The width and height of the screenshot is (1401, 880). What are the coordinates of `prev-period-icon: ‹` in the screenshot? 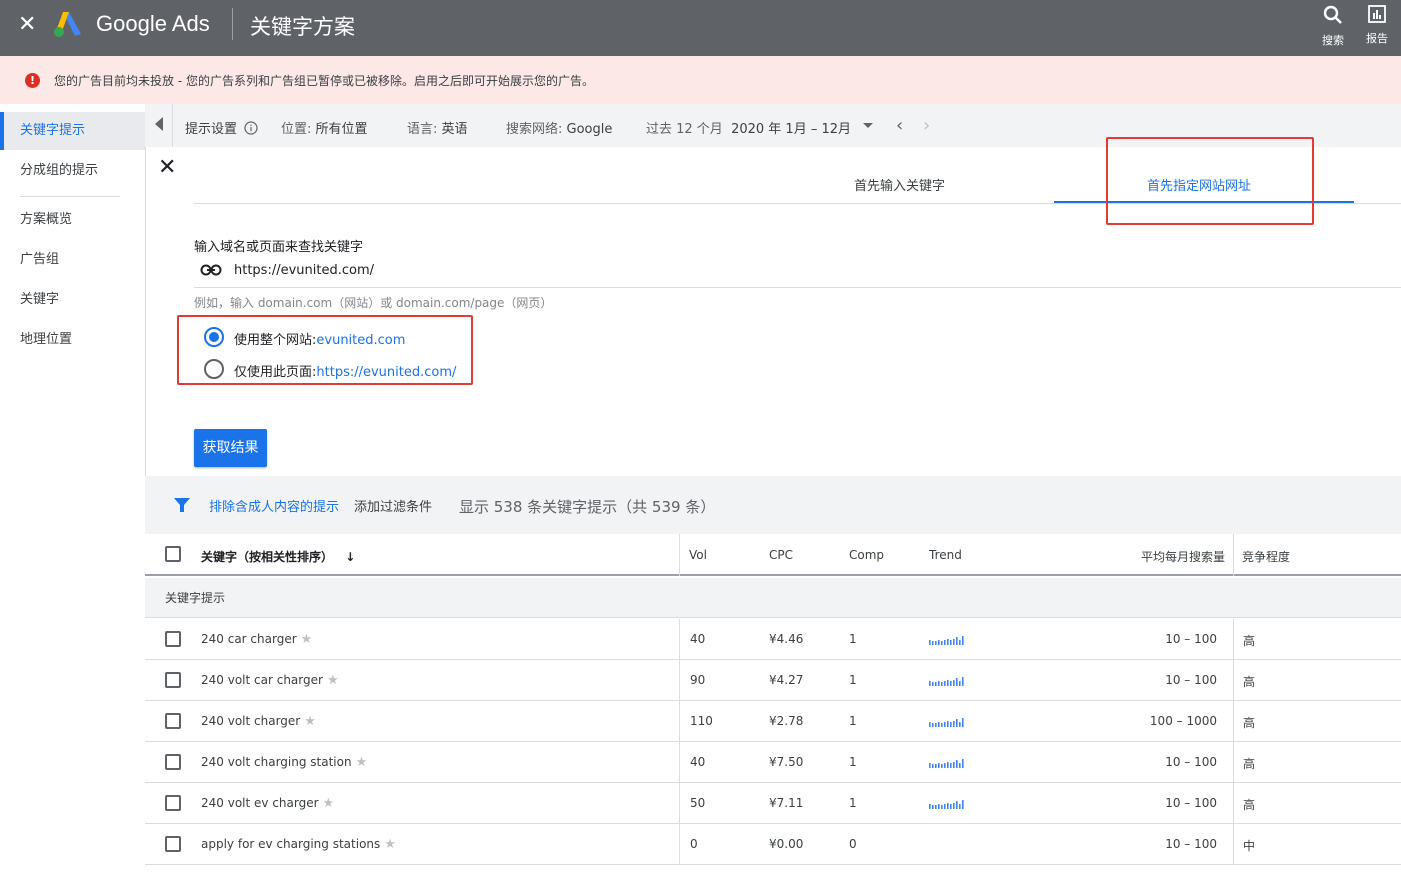 It's located at (899, 125).